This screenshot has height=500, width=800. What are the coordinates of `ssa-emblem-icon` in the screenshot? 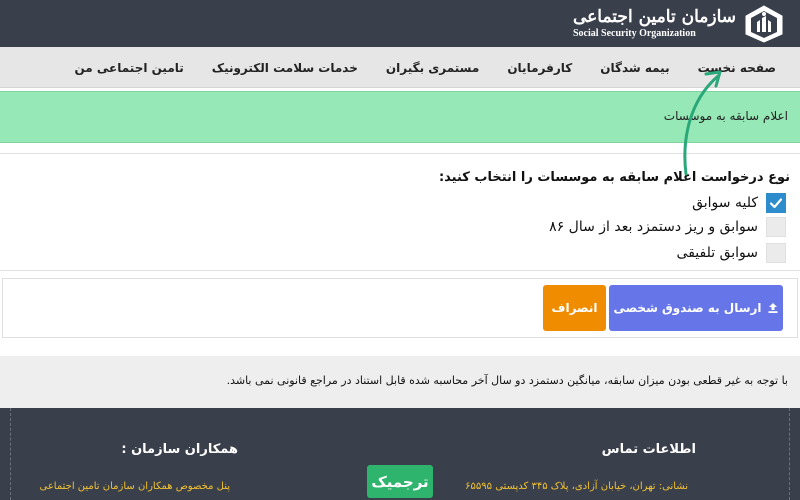 It's located at (764, 24).